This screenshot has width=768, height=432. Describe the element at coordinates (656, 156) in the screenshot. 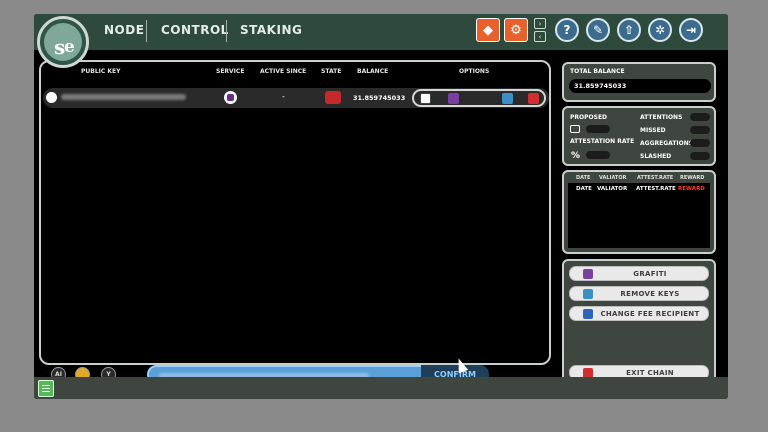

I see `slashed-label: SLASHED` at that location.